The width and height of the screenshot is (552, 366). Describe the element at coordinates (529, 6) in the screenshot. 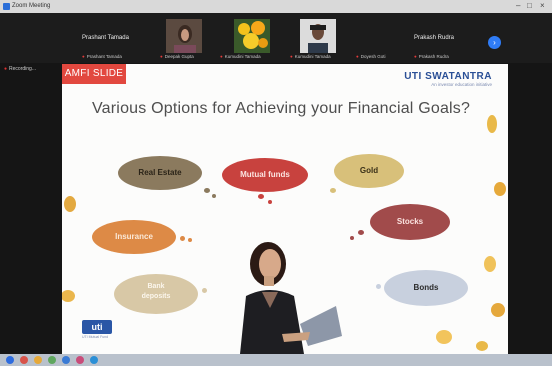

I see `maximize-icon: □` at that location.